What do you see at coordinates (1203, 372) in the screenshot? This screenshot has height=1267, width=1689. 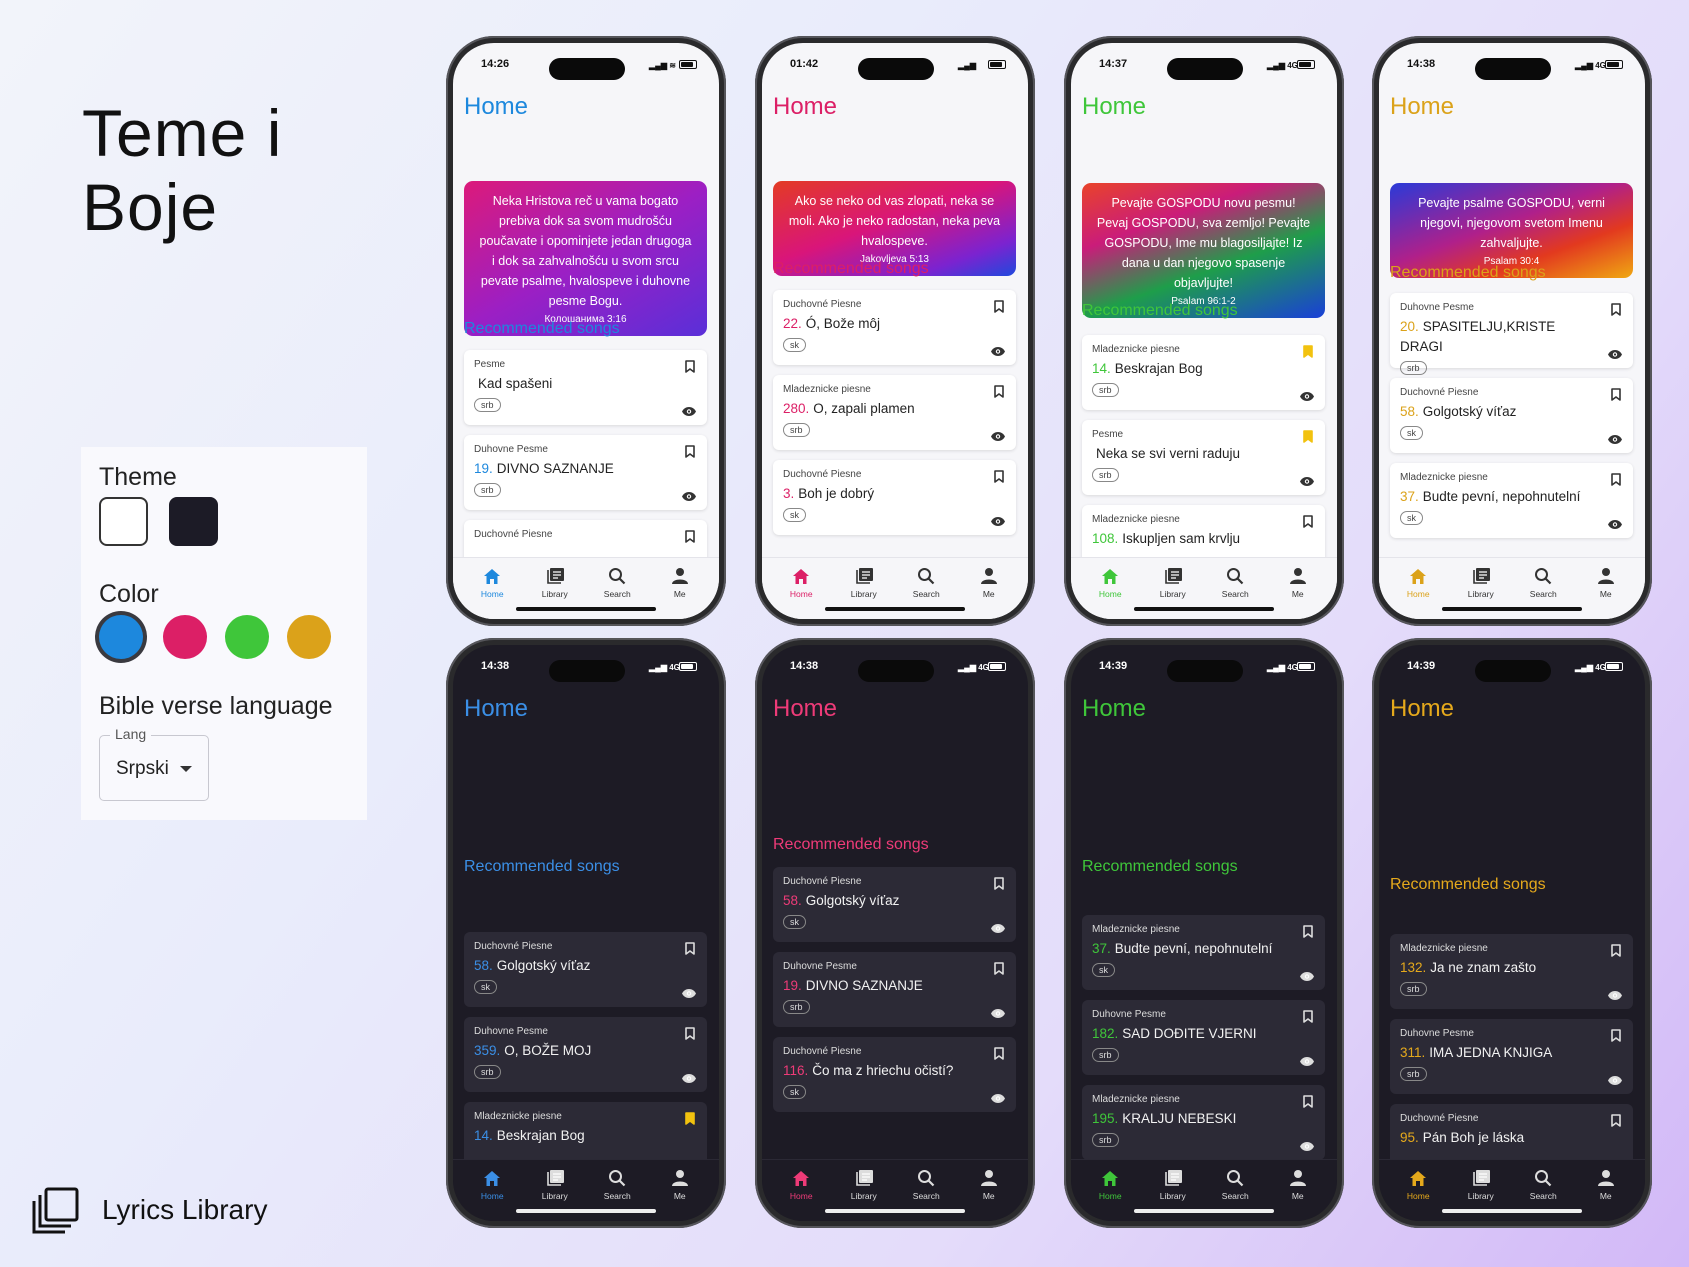 I see `song-card: Mladeznicke piesne 14. Beskrajan Bog srb` at bounding box center [1203, 372].